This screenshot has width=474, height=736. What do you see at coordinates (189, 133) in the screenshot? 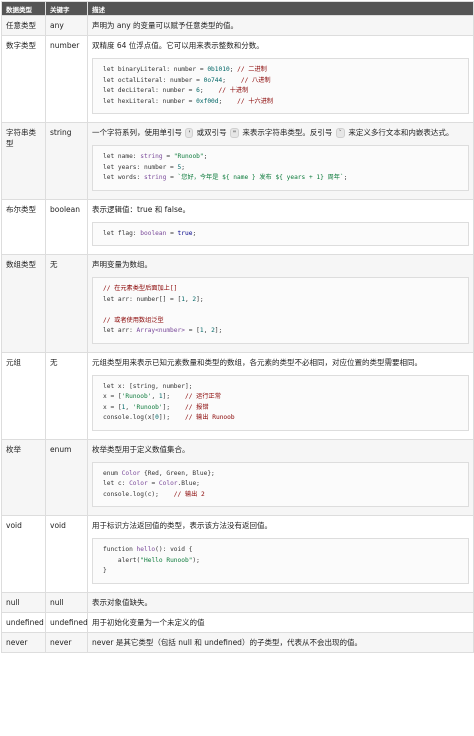
I see `quote-mark-chip: '` at bounding box center [189, 133].